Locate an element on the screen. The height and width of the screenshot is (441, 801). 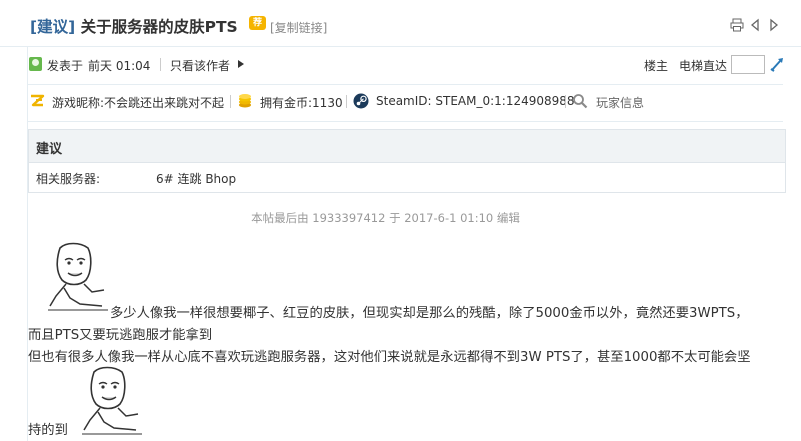
thread-title-text: 关于服务器的皮肤PTS is located at coordinates (159, 27).